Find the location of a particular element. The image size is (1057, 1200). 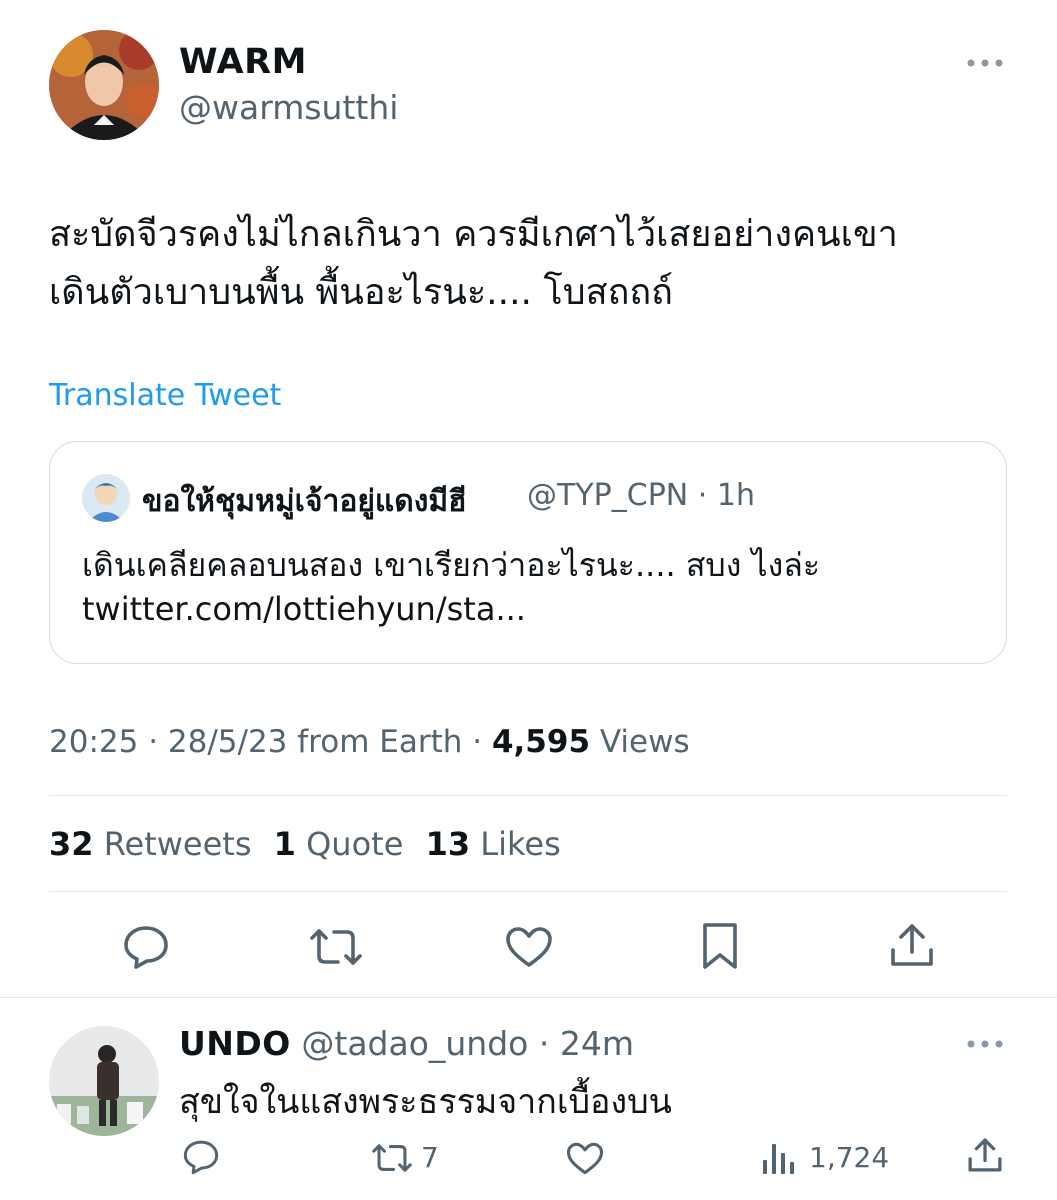

views-count: 4,595 is located at coordinates (541, 742).